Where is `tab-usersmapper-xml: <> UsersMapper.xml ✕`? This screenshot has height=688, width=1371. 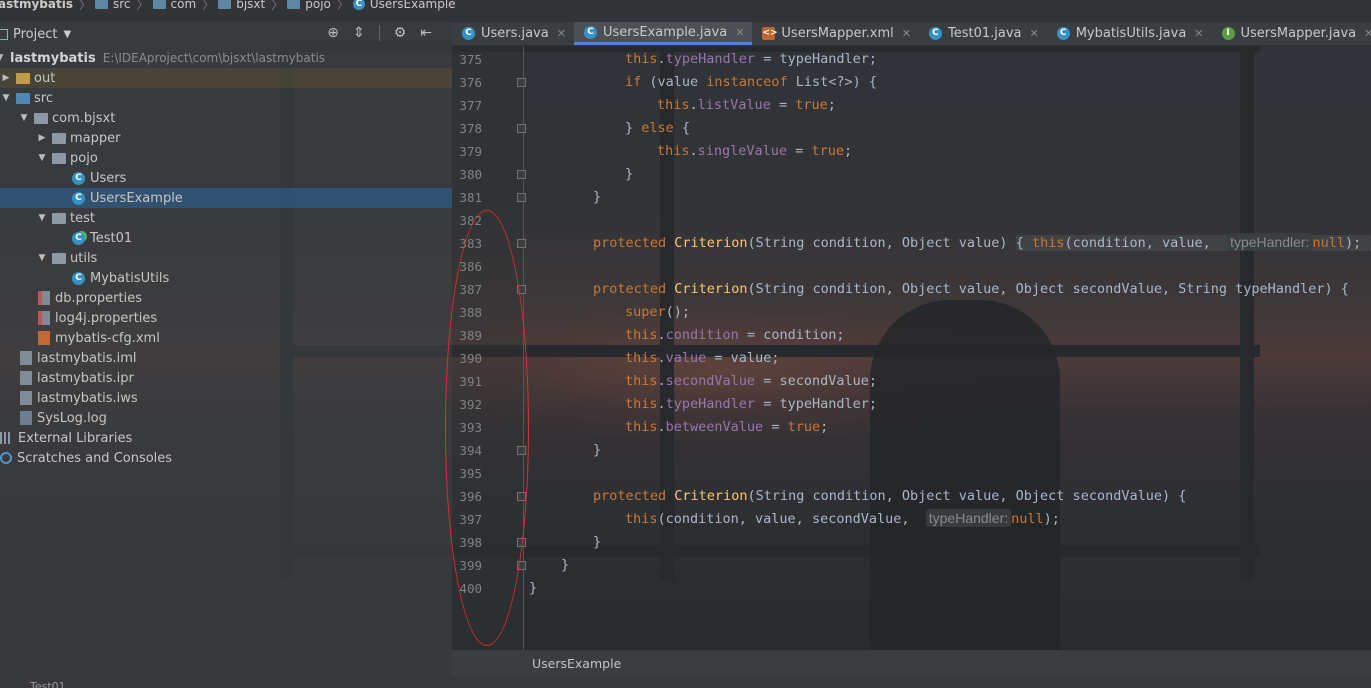
tab-usersmapper-xml: <> UsersMapper.xml ✕ is located at coordinates (835, 33).